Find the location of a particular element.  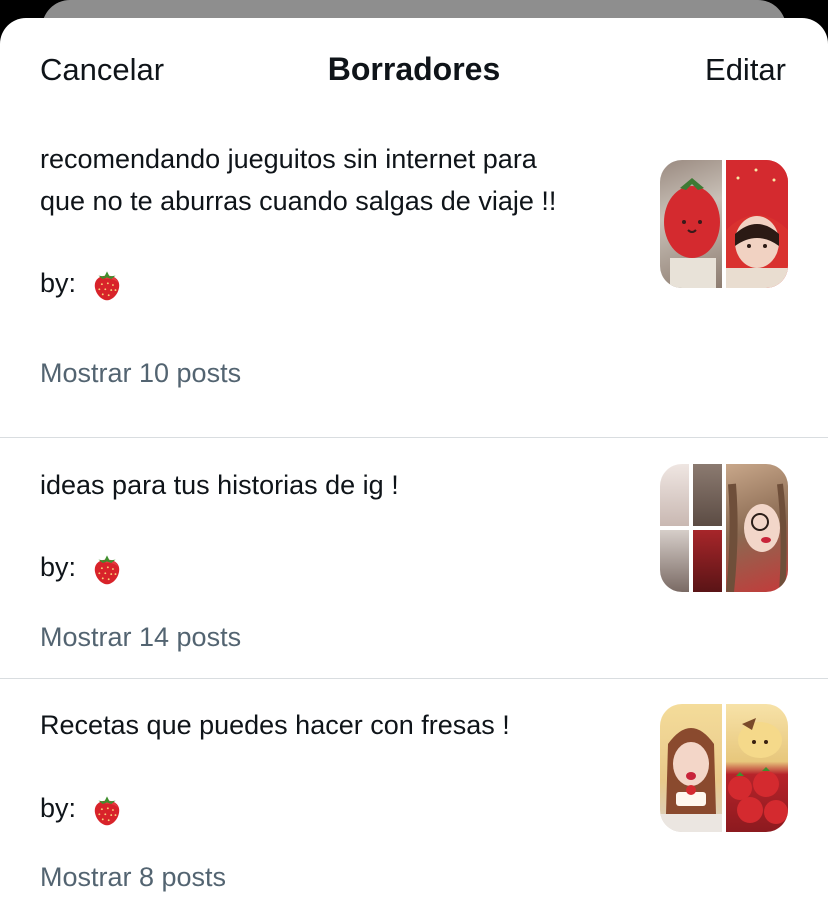

draft-text: ideas para tus historias de ig ! is located at coordinates (340, 485).